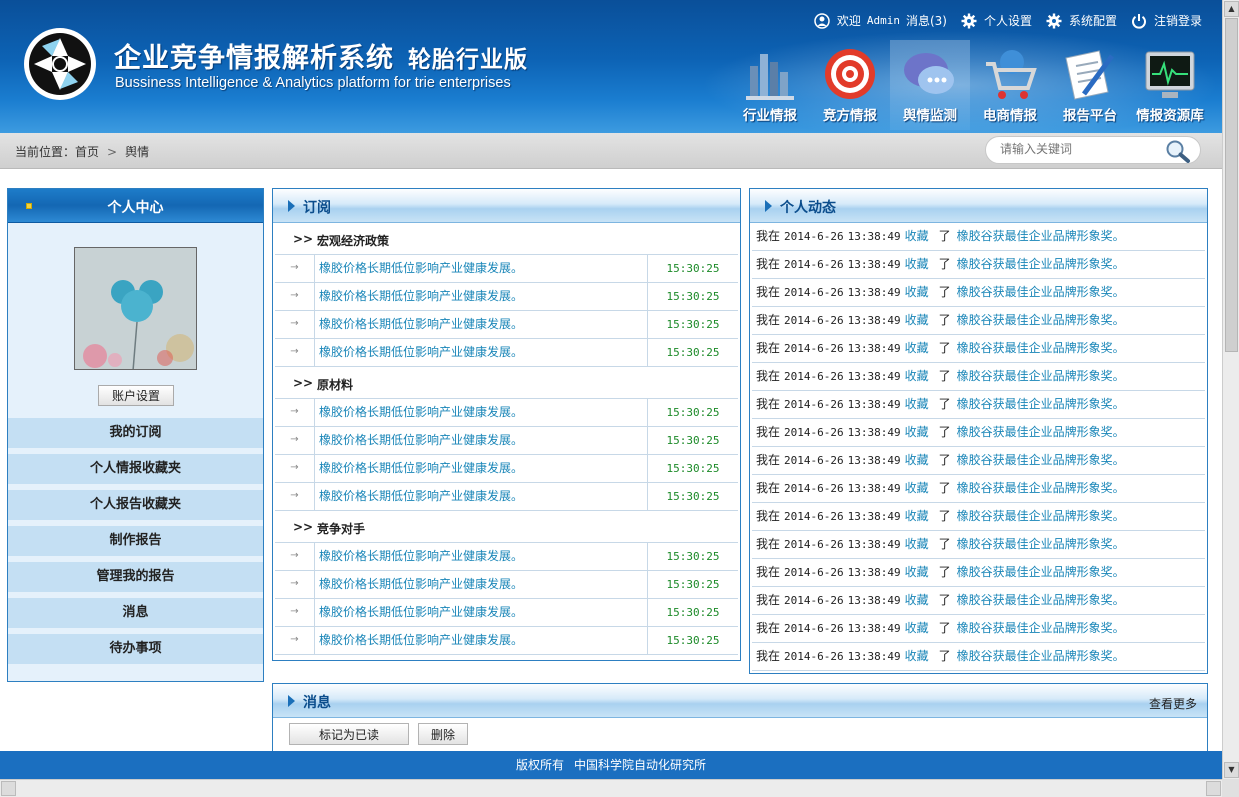 The image size is (1239, 797). What do you see at coordinates (693, 268) in the screenshot?
I see `article-time: 15:30:25` at bounding box center [693, 268].